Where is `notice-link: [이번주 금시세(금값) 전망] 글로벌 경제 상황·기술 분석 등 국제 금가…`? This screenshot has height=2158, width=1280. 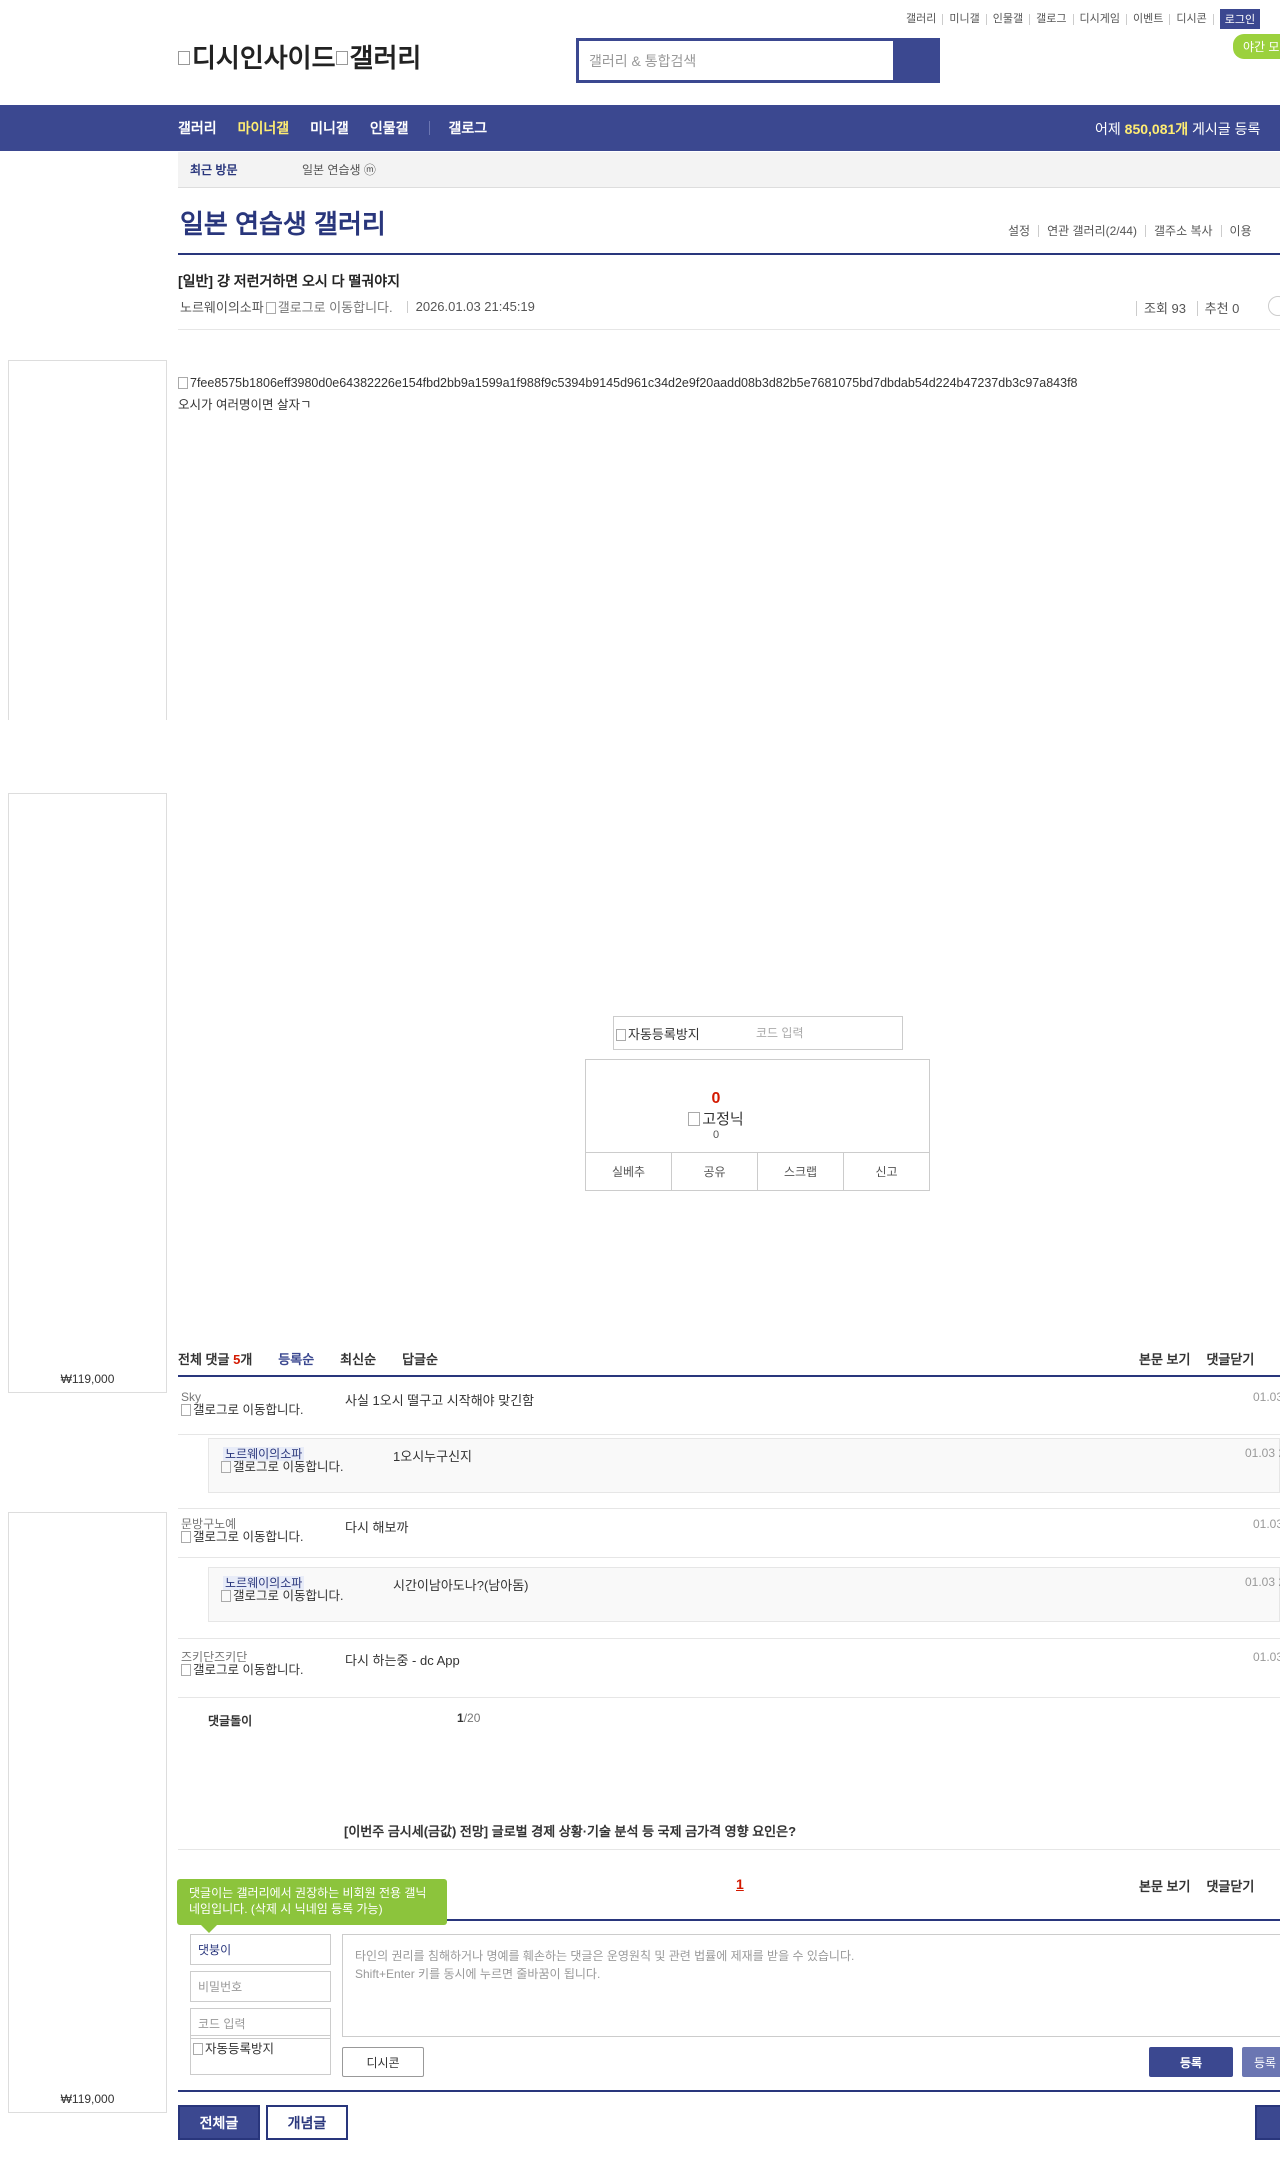
notice-link: [이번주 금시세(금값) 전망] 글로벌 경제 상황·기술 분석 등 국제 금가… is located at coordinates (570, 1830).